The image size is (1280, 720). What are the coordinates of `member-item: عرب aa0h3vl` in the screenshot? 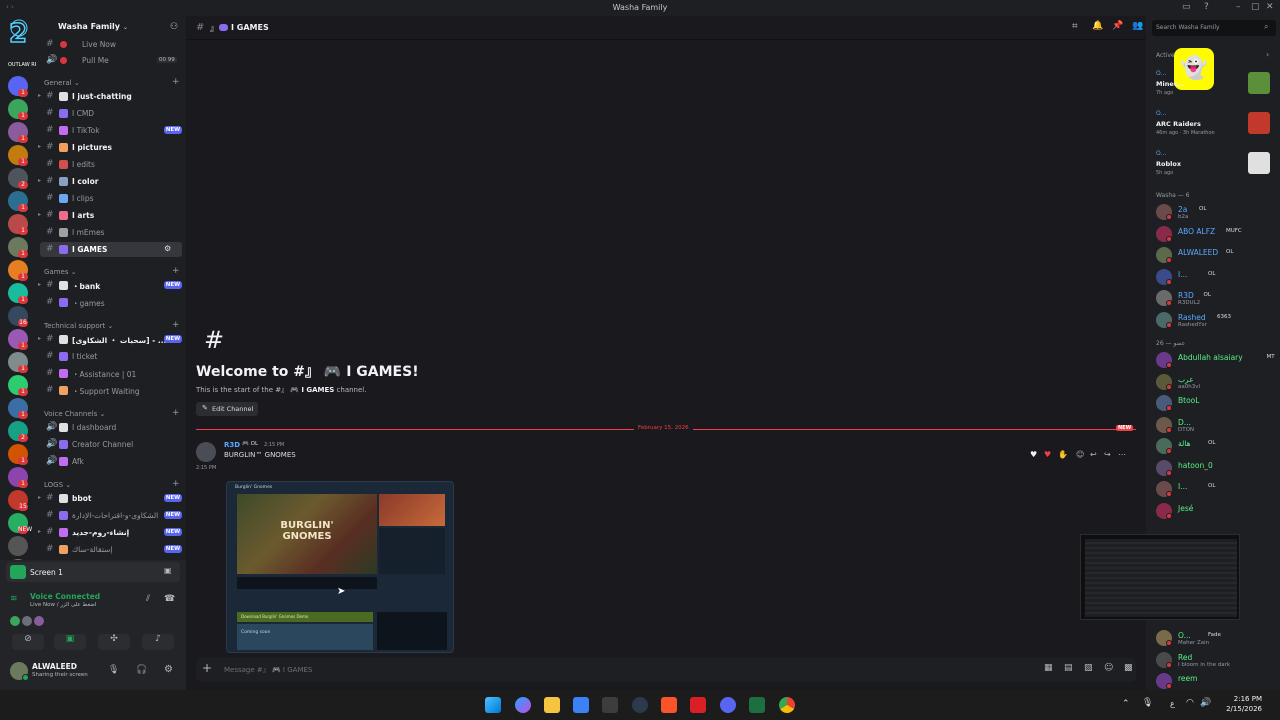 It's located at (1213, 382).